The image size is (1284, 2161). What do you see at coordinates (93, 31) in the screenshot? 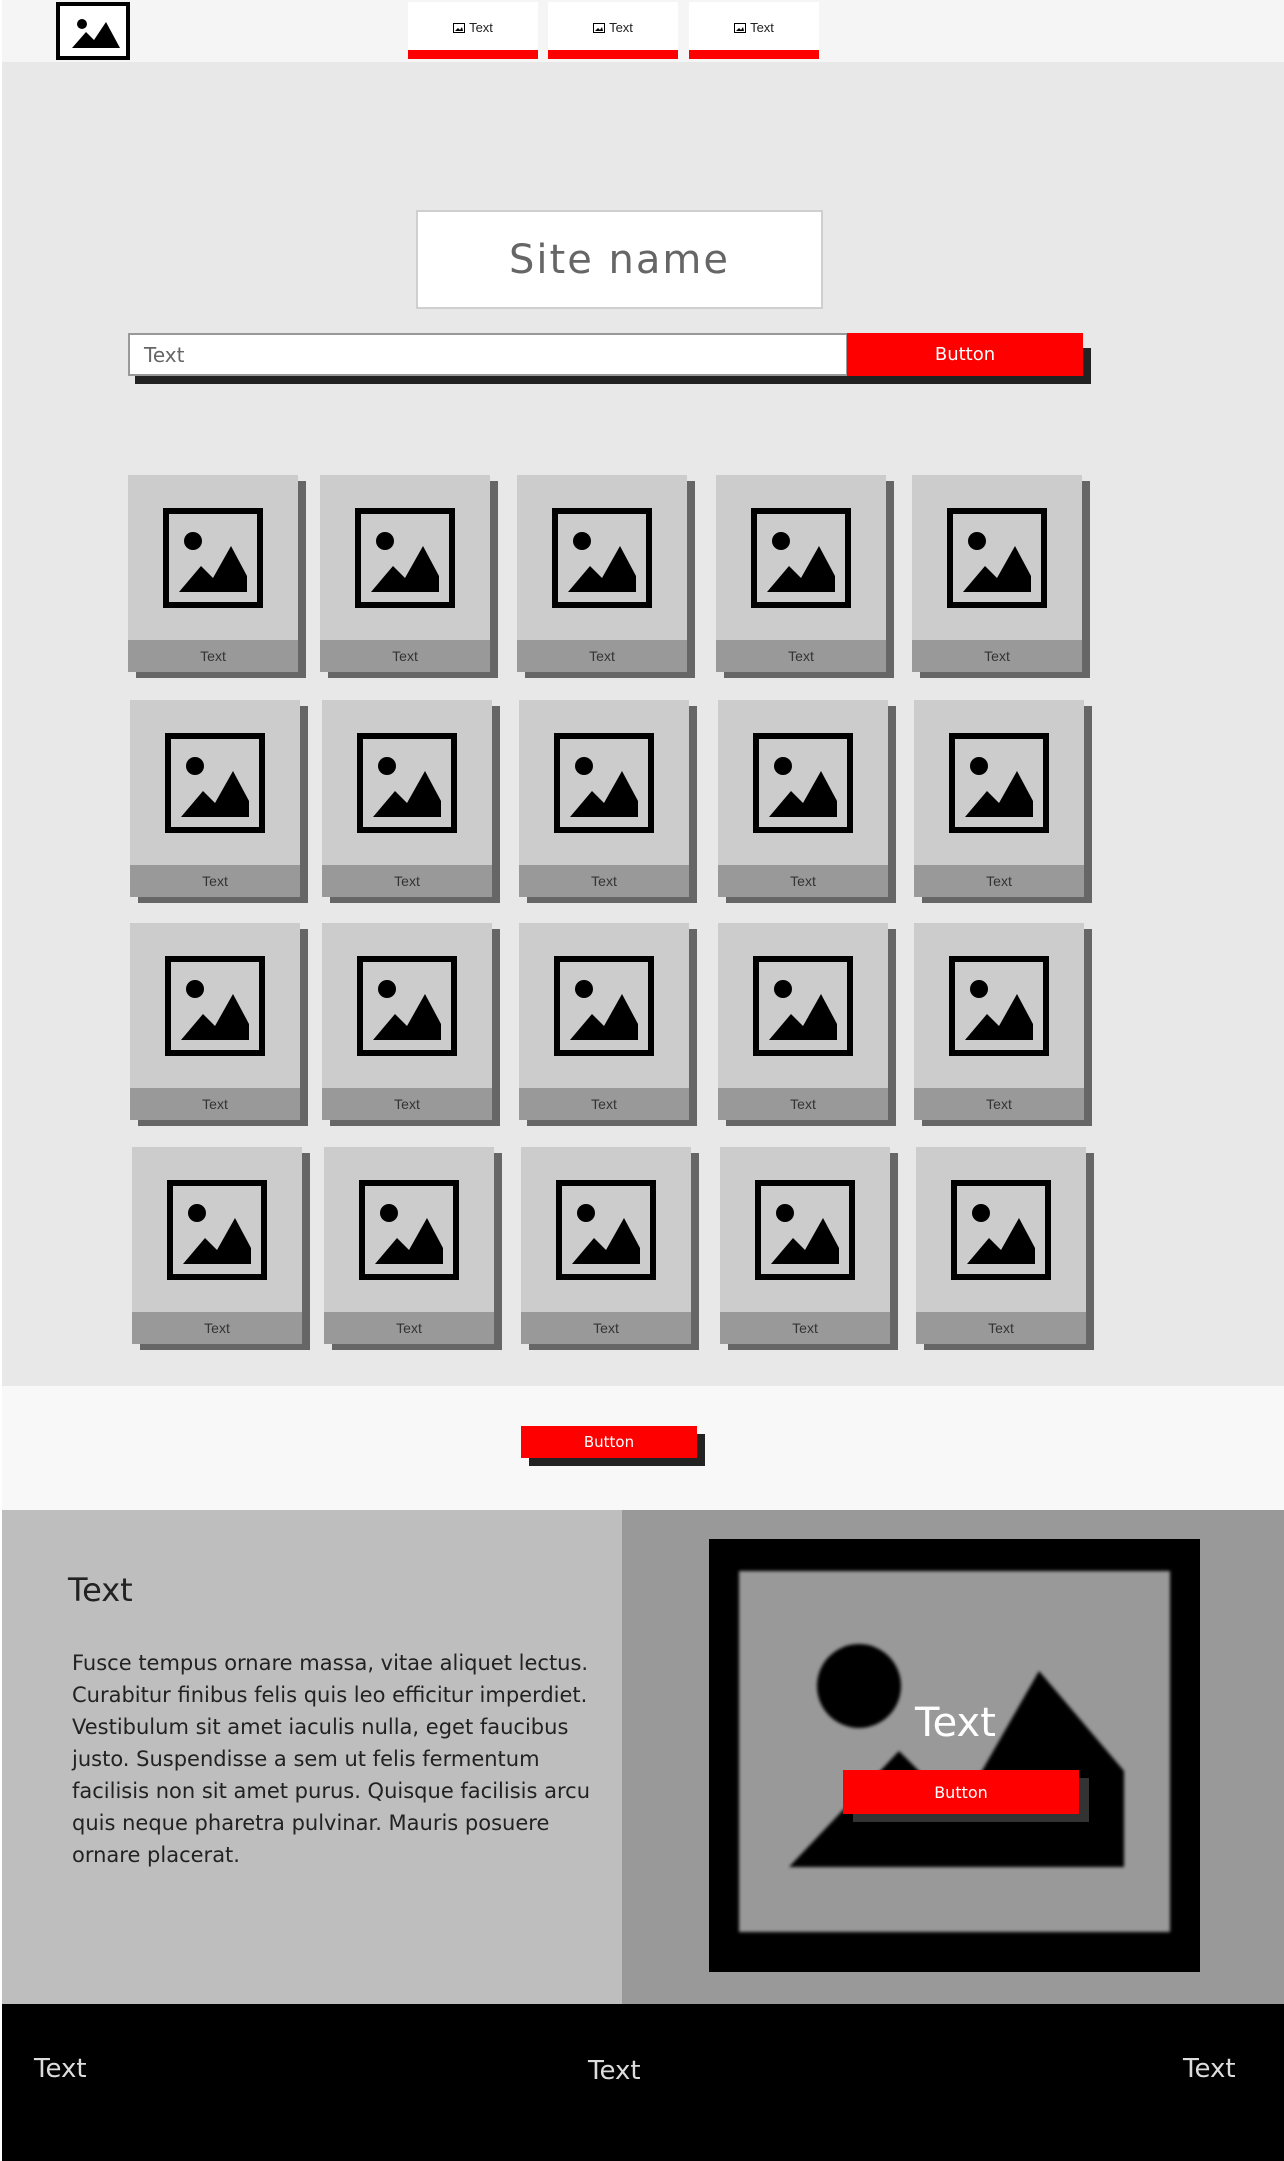
I see `logo-image-icon` at bounding box center [93, 31].